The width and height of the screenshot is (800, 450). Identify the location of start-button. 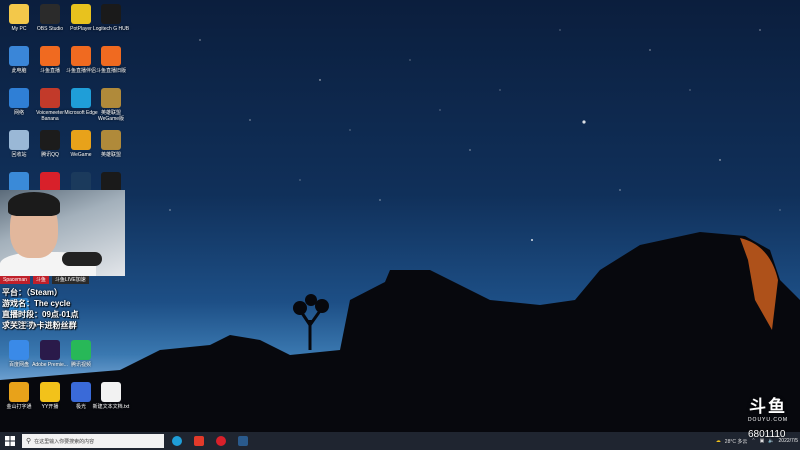
(10, 441).